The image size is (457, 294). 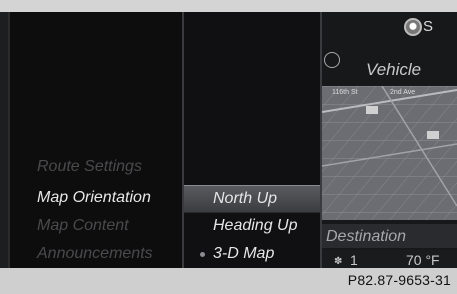 I want to click on vehicle-label: Vehicle, so click(x=393, y=70).